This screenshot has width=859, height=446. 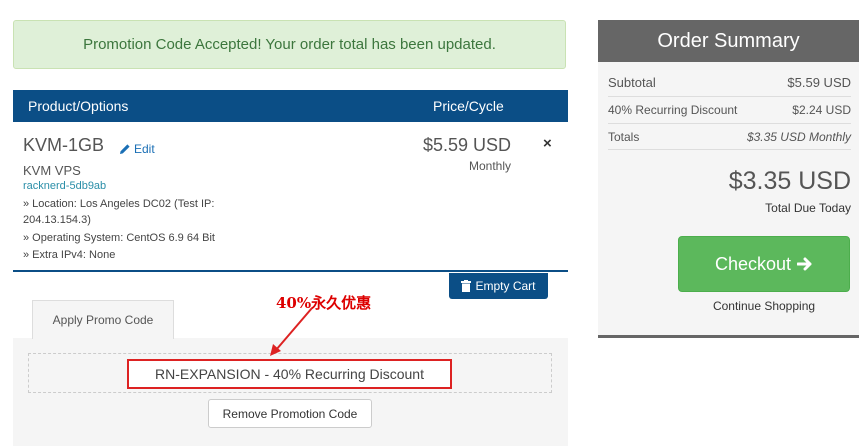 What do you see at coordinates (144, 149) in the screenshot?
I see `edit-link-label: Edit` at bounding box center [144, 149].